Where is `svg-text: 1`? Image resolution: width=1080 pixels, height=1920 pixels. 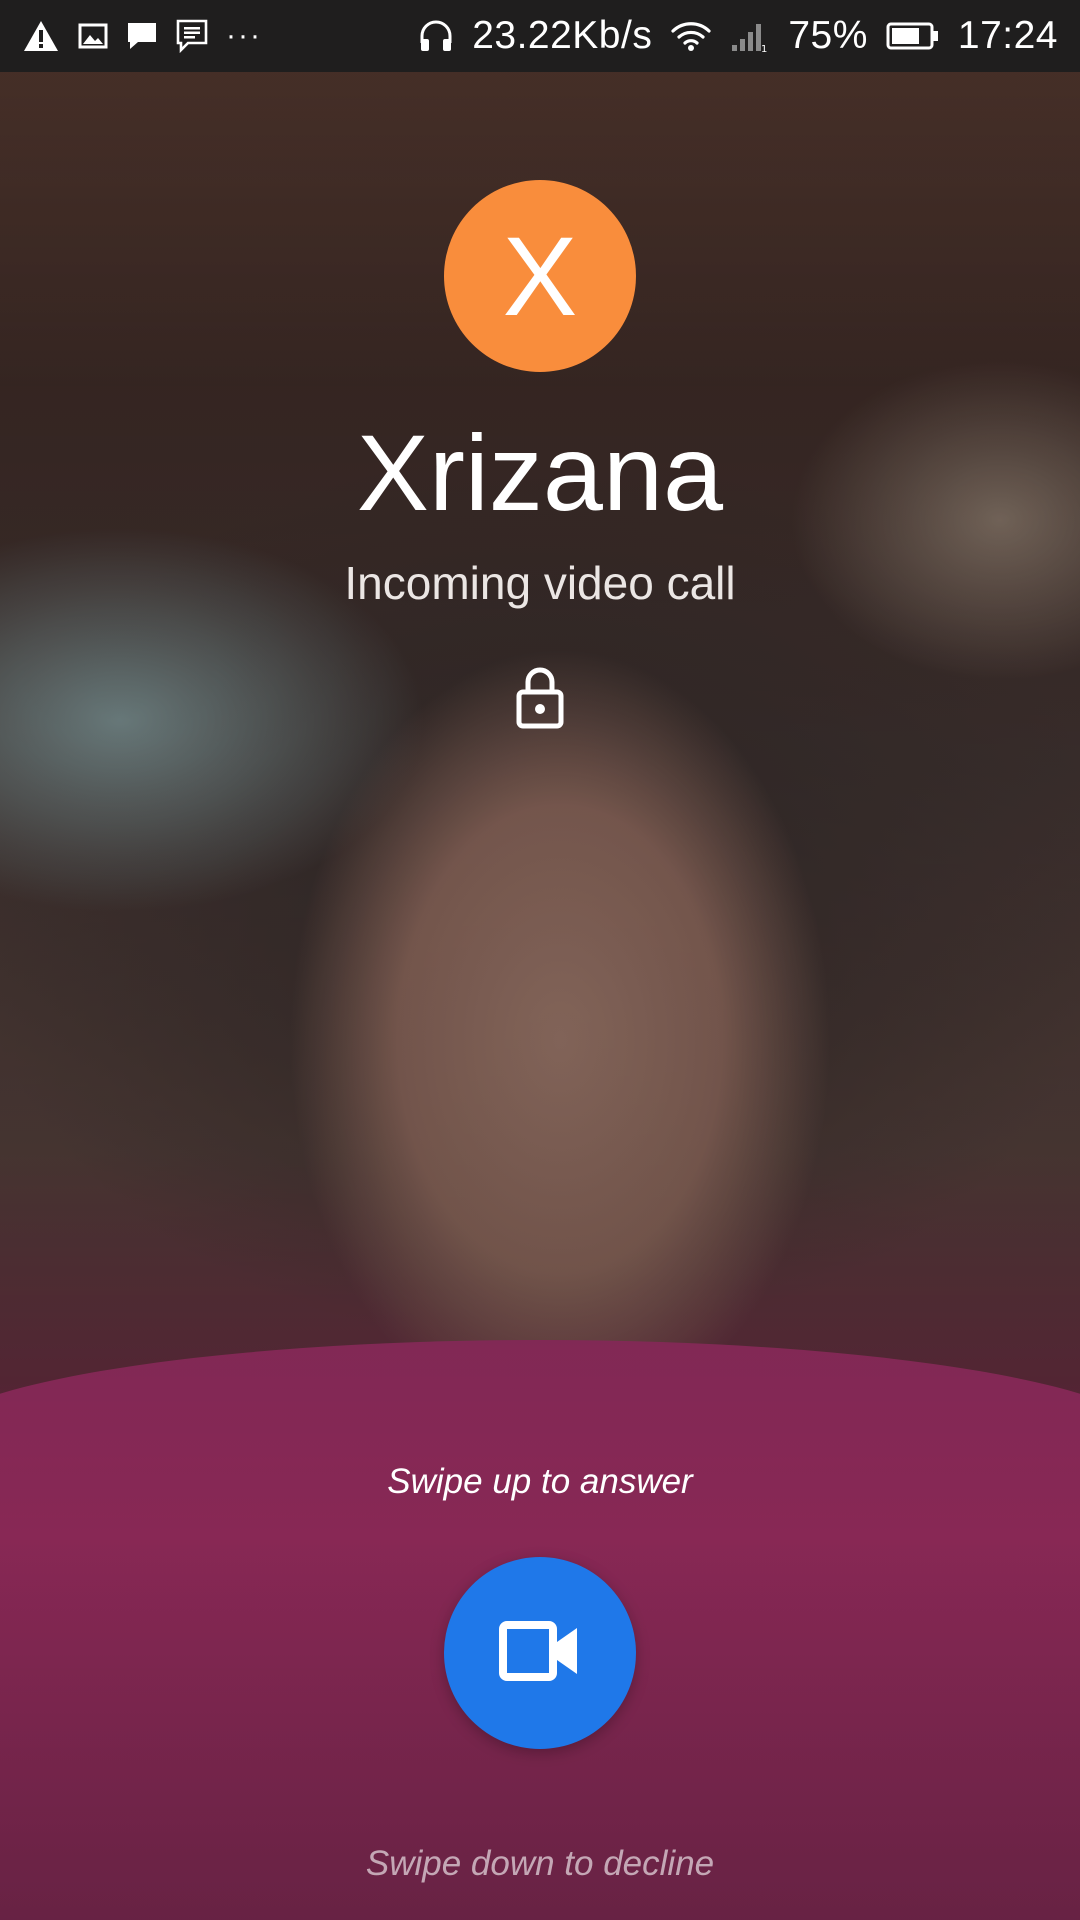 svg-text: 1 is located at coordinates (764, 48).